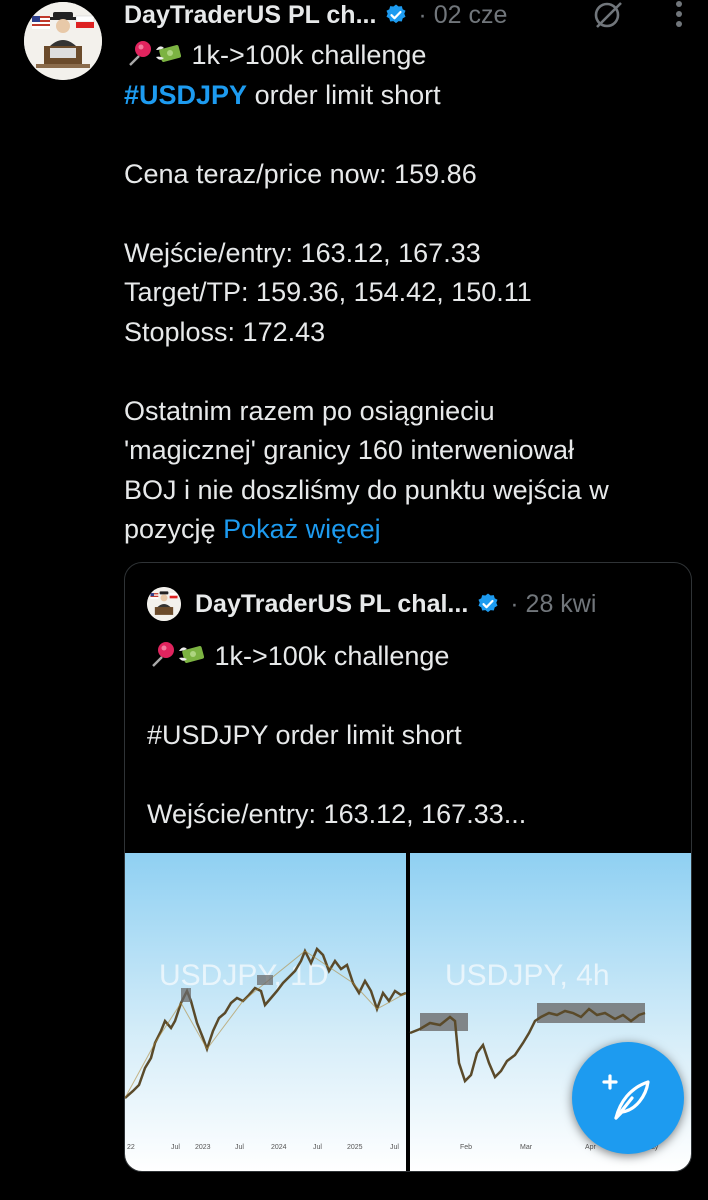 The image size is (708, 1200). What do you see at coordinates (408, 1012) in the screenshot?
I see `media-divider` at bounding box center [408, 1012].